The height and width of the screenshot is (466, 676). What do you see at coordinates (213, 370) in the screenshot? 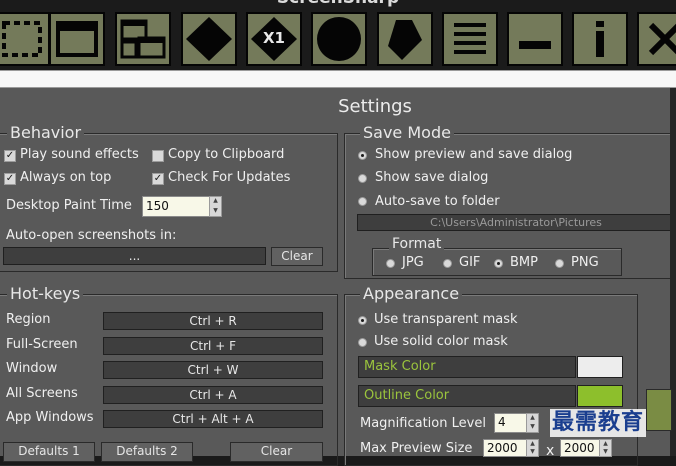
I see `hotkey-window-field: Ctrl + W` at bounding box center [213, 370].